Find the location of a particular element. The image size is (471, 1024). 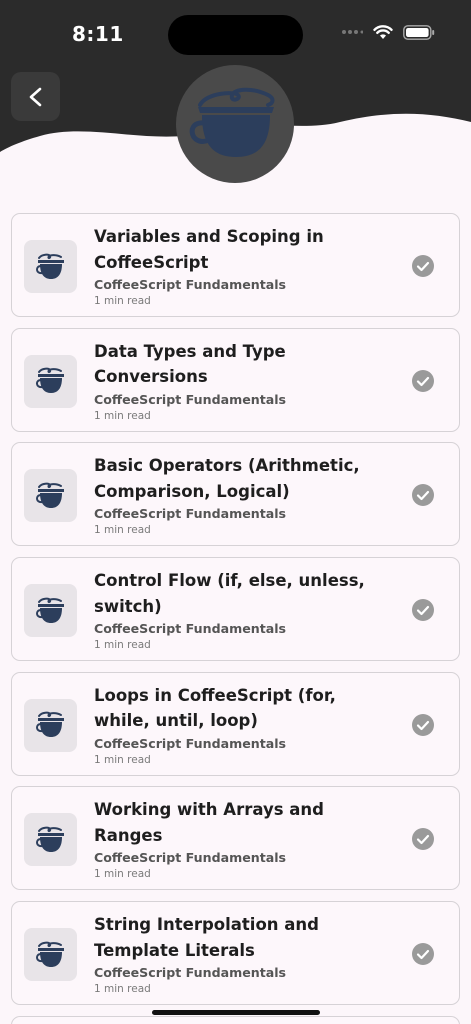

home-indicator is located at coordinates (236, 1012).